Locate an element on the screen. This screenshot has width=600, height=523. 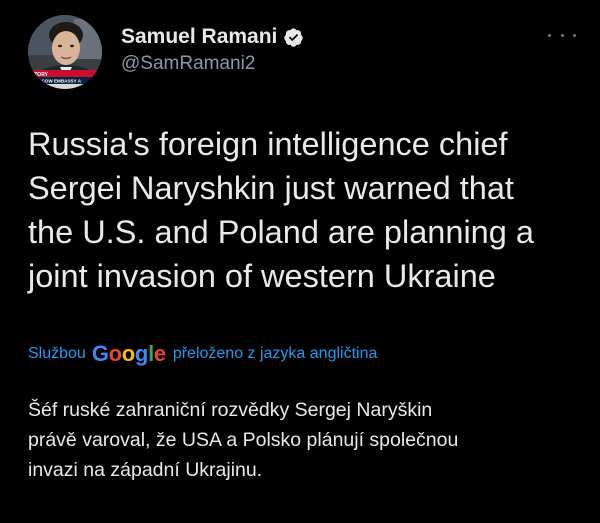
translation-suffix: přeloženo z jazyka angličtina is located at coordinates (275, 354).